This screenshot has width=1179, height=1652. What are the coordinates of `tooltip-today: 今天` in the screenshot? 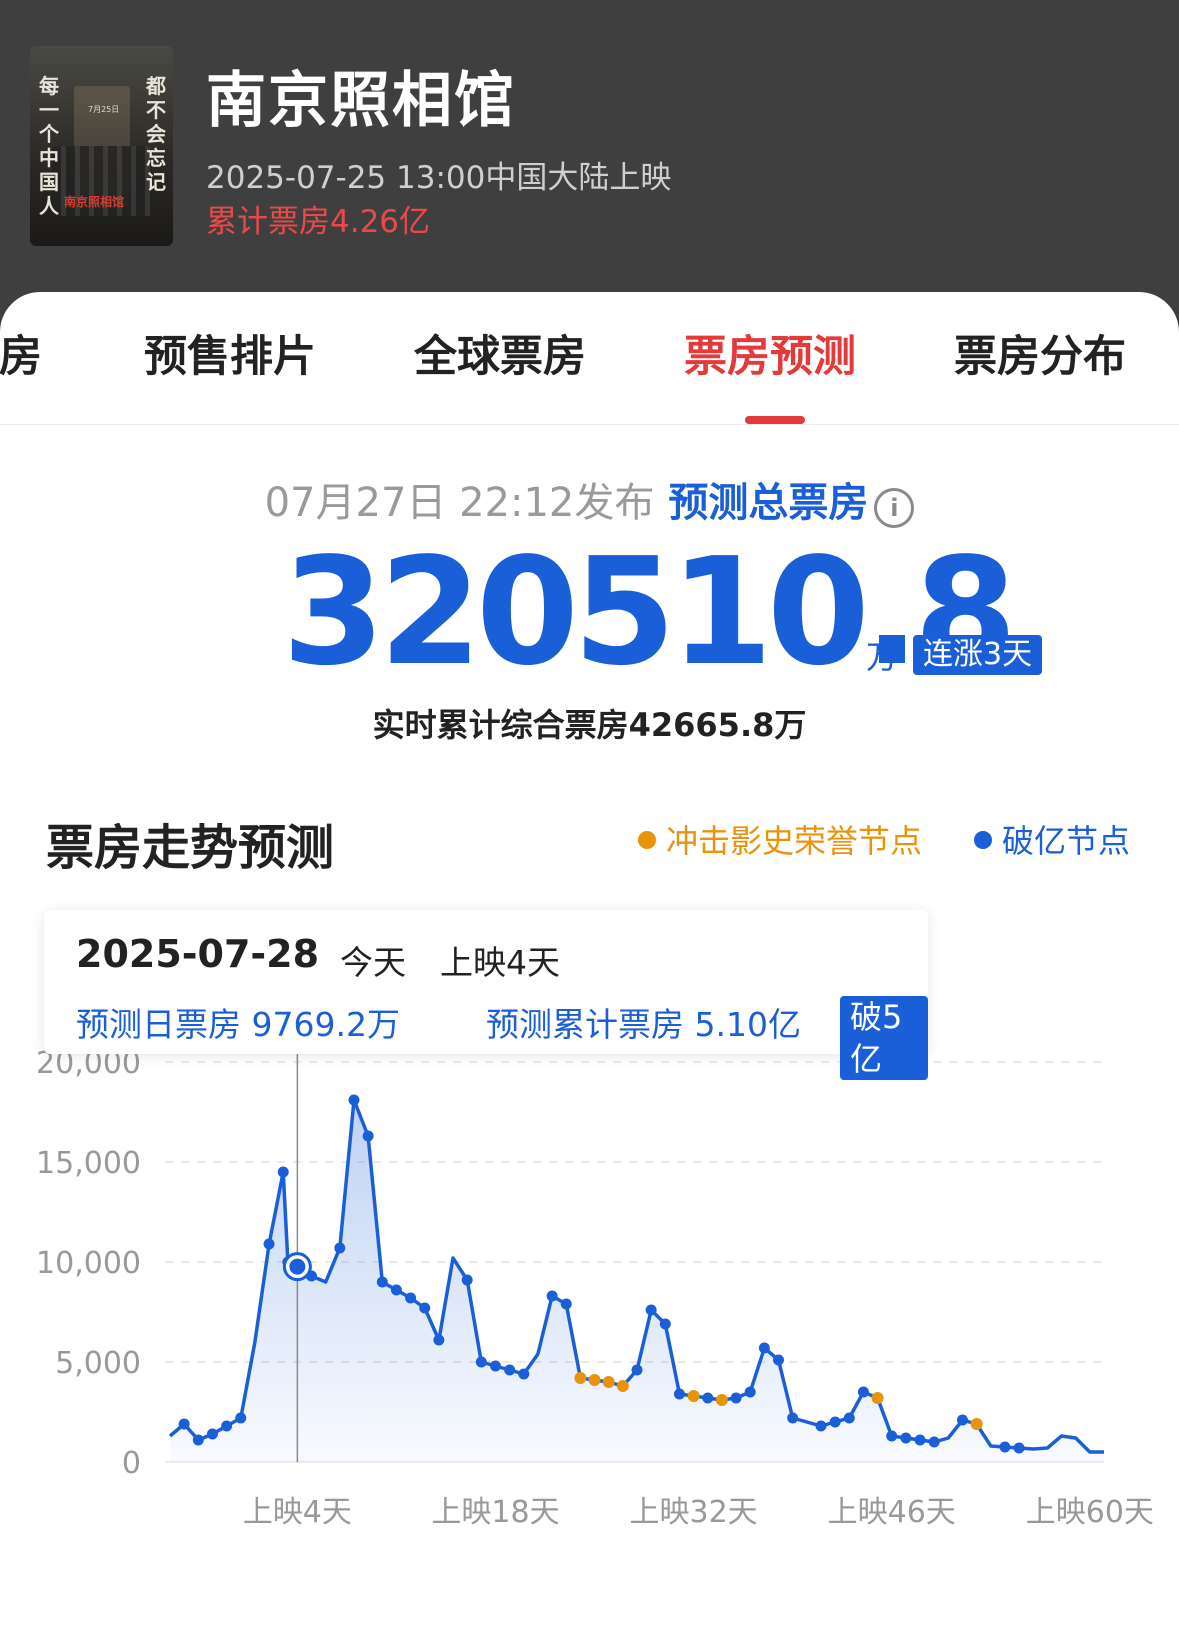 It's located at (373, 962).